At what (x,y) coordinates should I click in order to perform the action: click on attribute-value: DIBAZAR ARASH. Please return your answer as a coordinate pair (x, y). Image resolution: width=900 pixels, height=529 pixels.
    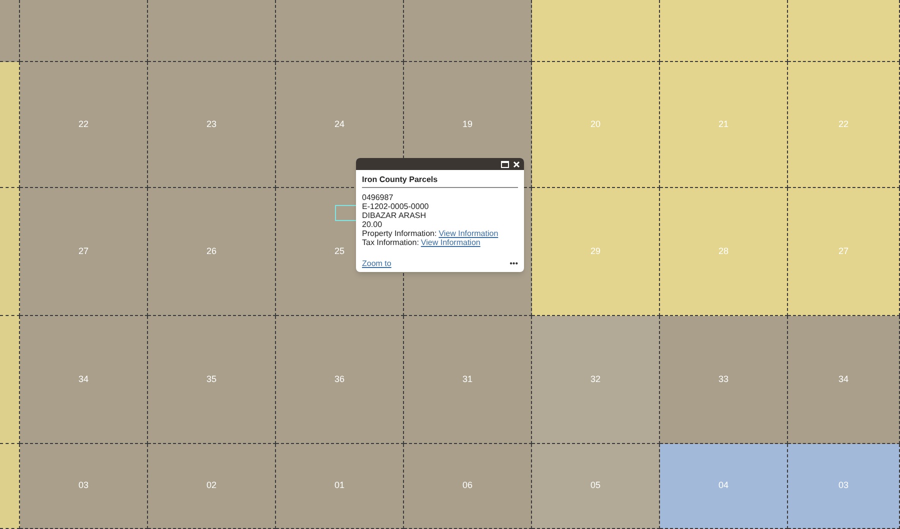
    Looking at the image, I should click on (395, 215).